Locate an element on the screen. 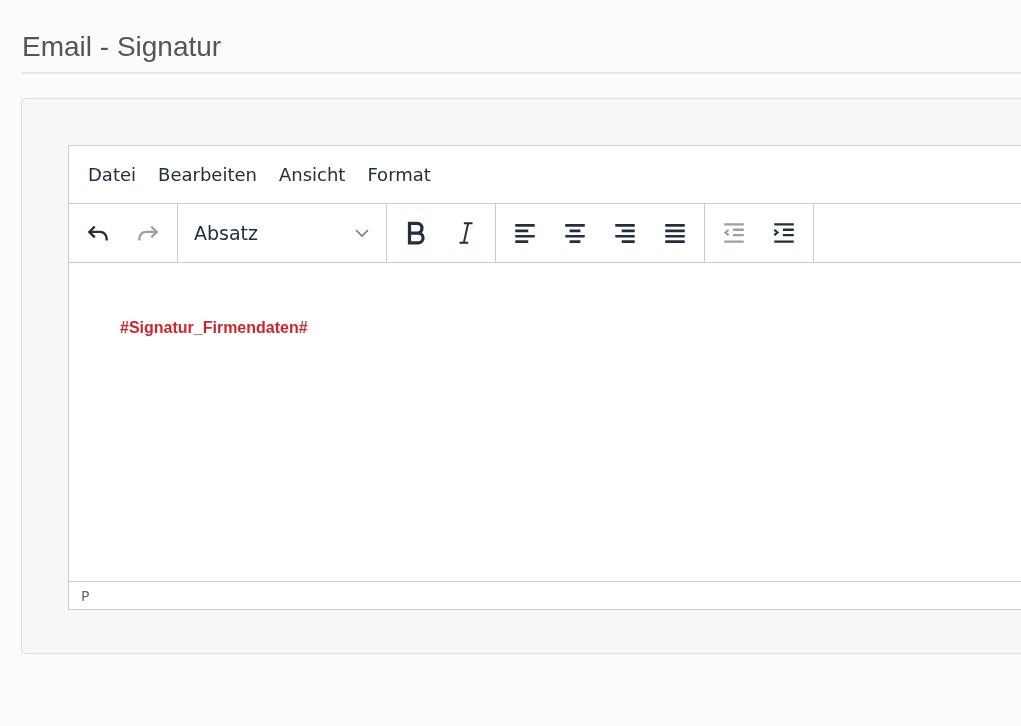 Image resolution: width=1021 pixels, height=726 pixels. signature-placeholder: #Signatur_Firmendaten# is located at coordinates (214, 327).